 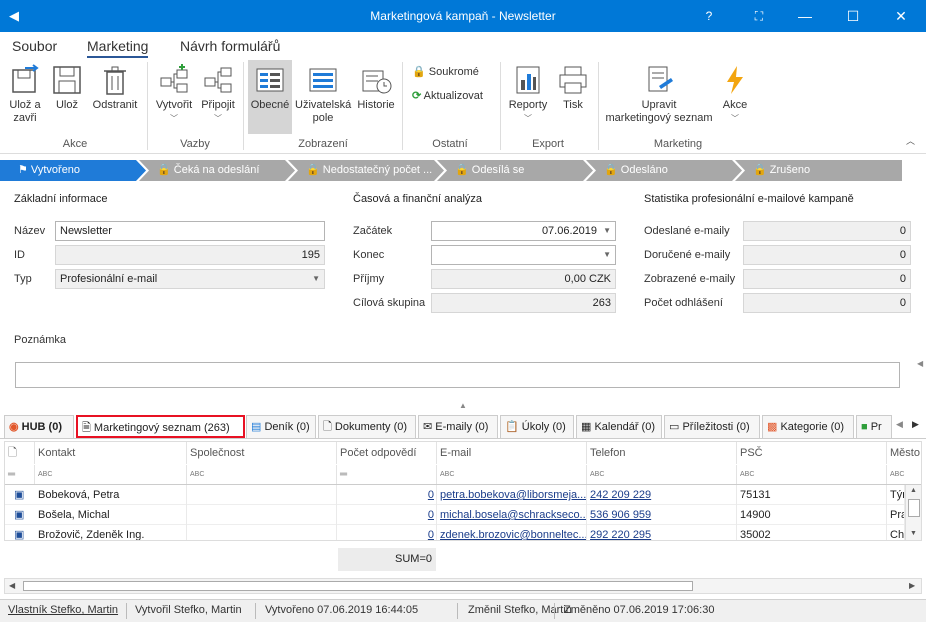 I want to click on history-icon, so click(x=376, y=80).